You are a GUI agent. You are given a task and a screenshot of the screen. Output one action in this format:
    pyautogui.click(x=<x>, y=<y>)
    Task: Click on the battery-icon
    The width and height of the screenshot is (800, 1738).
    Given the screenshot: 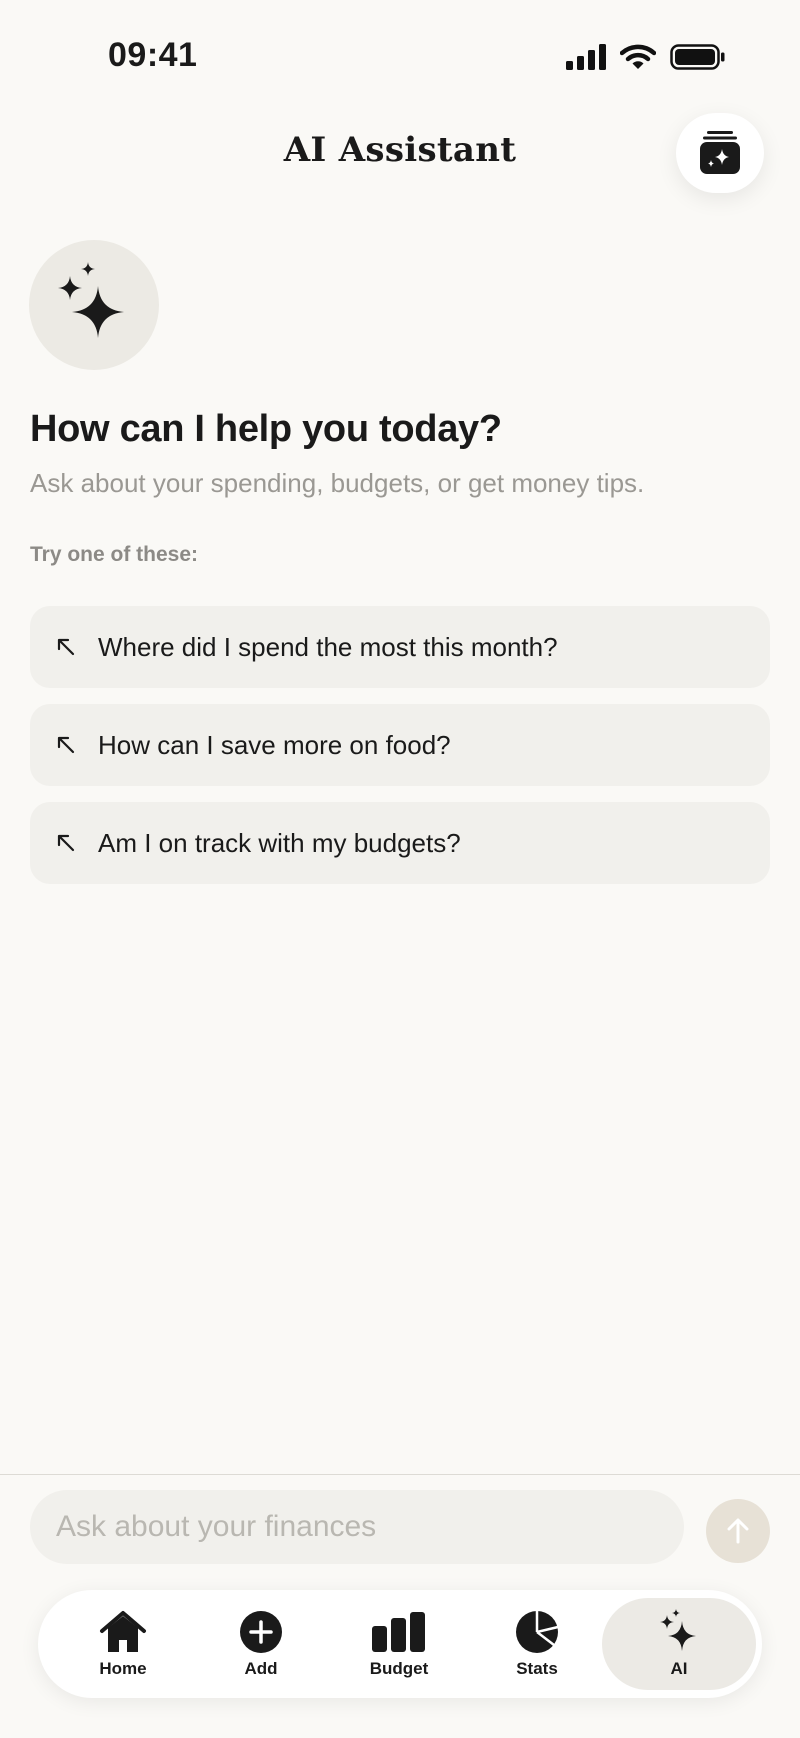 What is the action you would take?
    pyautogui.click(x=697, y=57)
    